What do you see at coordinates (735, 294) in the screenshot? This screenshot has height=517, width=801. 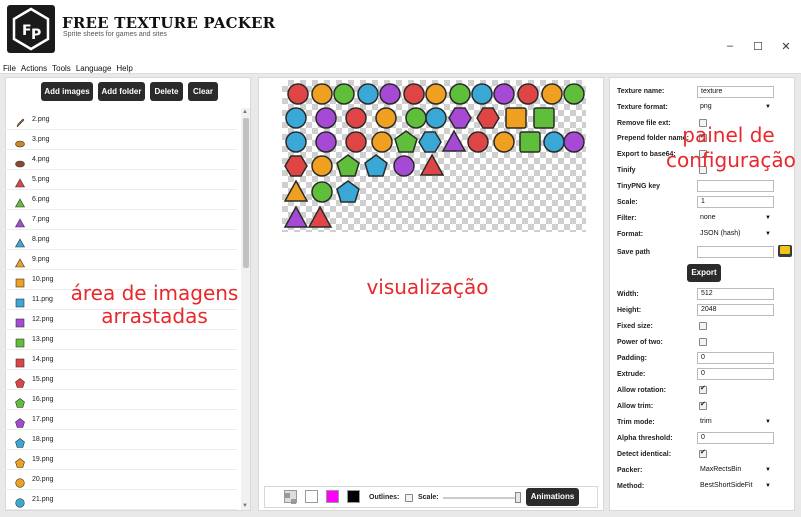 I see `width-input: 512` at bounding box center [735, 294].